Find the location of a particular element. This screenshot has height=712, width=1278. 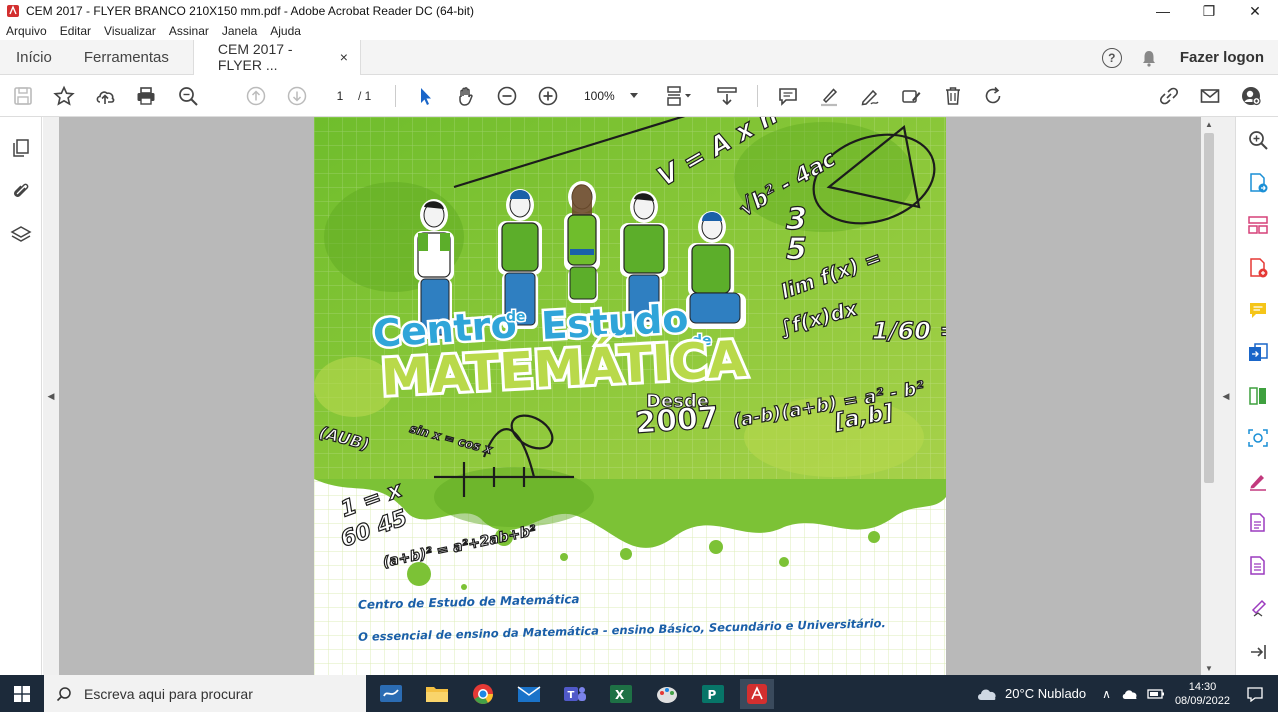

fill-and-sign-icon is located at coordinates (1258, 480).